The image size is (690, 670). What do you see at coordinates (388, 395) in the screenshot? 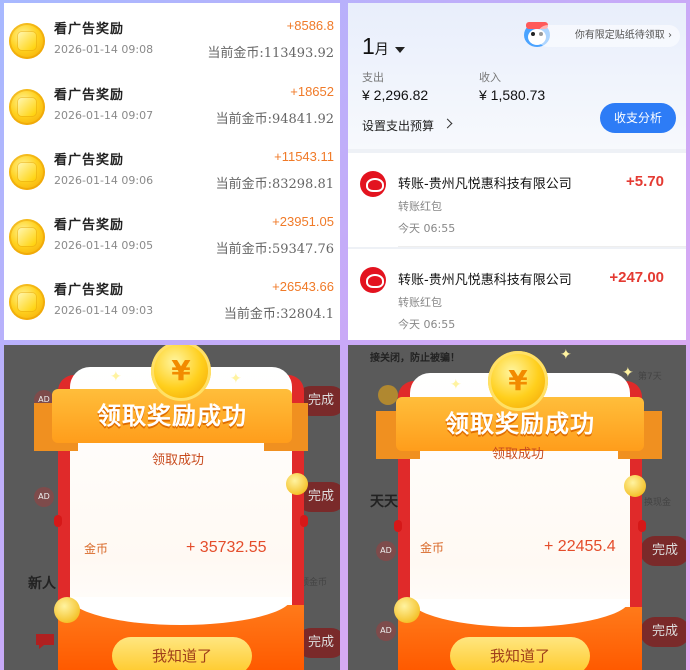
I see `bg-badge` at bounding box center [388, 395].